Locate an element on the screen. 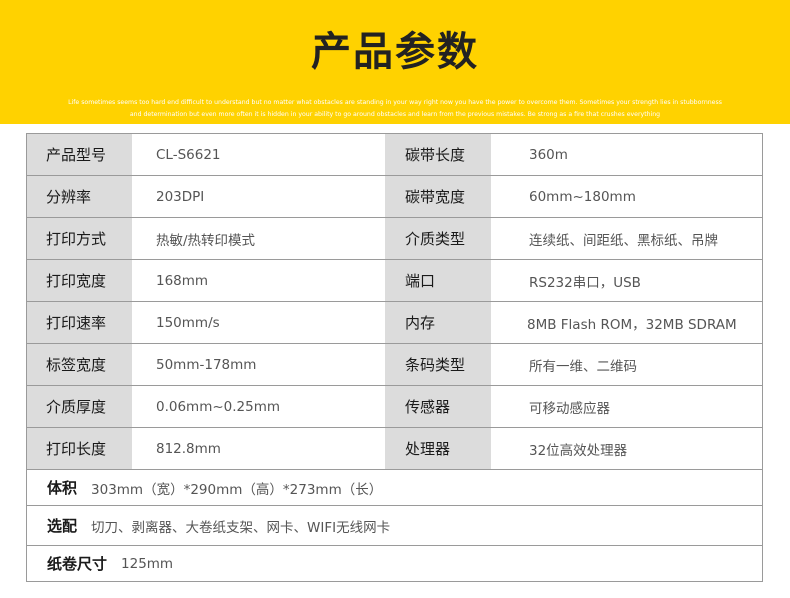  roll-value: 125mm is located at coordinates (147, 563).